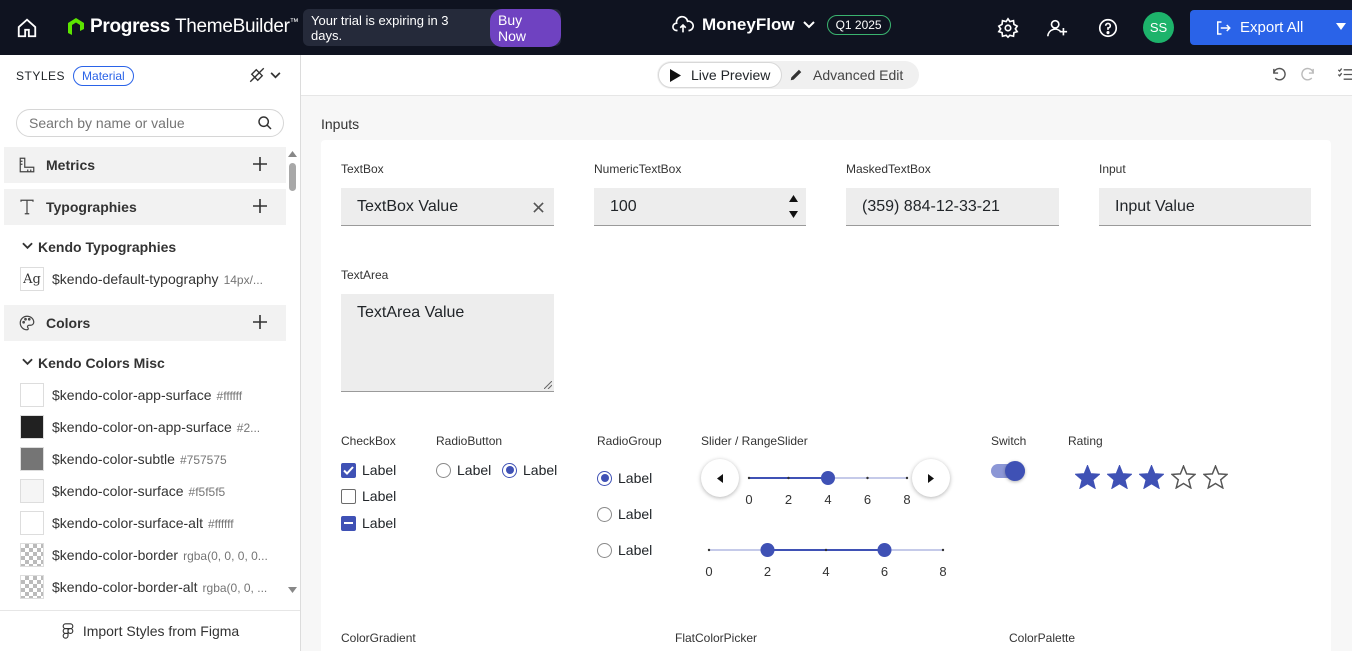 This screenshot has height=651, width=1352. I want to click on clear-icon, so click(538, 207).